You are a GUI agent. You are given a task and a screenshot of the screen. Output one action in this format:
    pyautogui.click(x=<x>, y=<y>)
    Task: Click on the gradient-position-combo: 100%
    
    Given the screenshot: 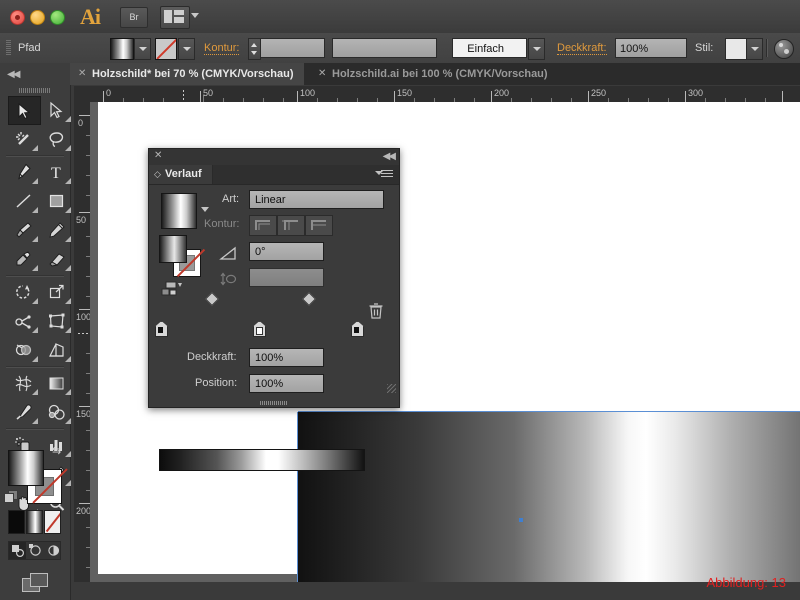 What is the action you would take?
    pyautogui.click(x=286, y=383)
    